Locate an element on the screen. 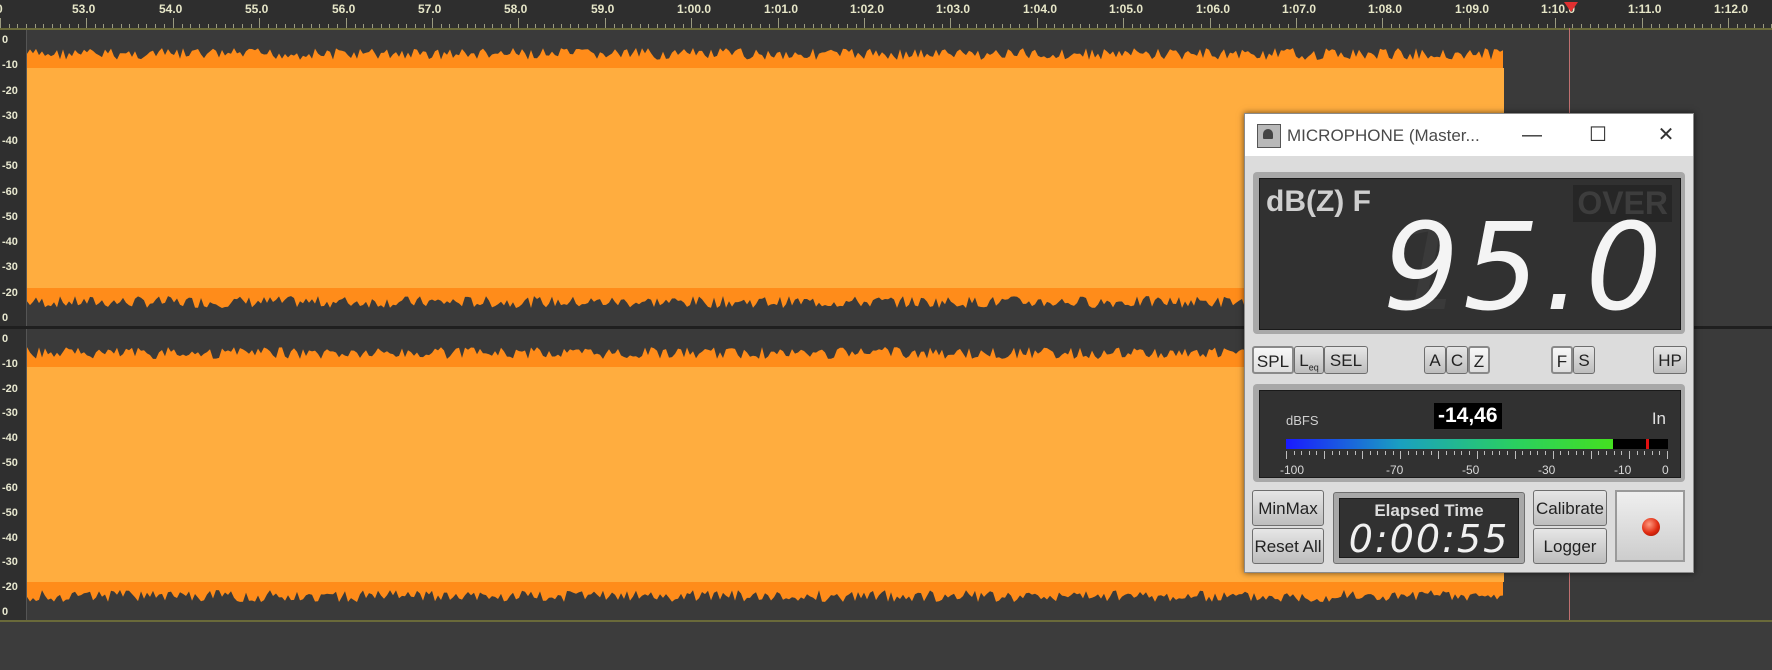 This screenshot has height=670, width=1772. empty-track-area is located at coordinates (886, 645).